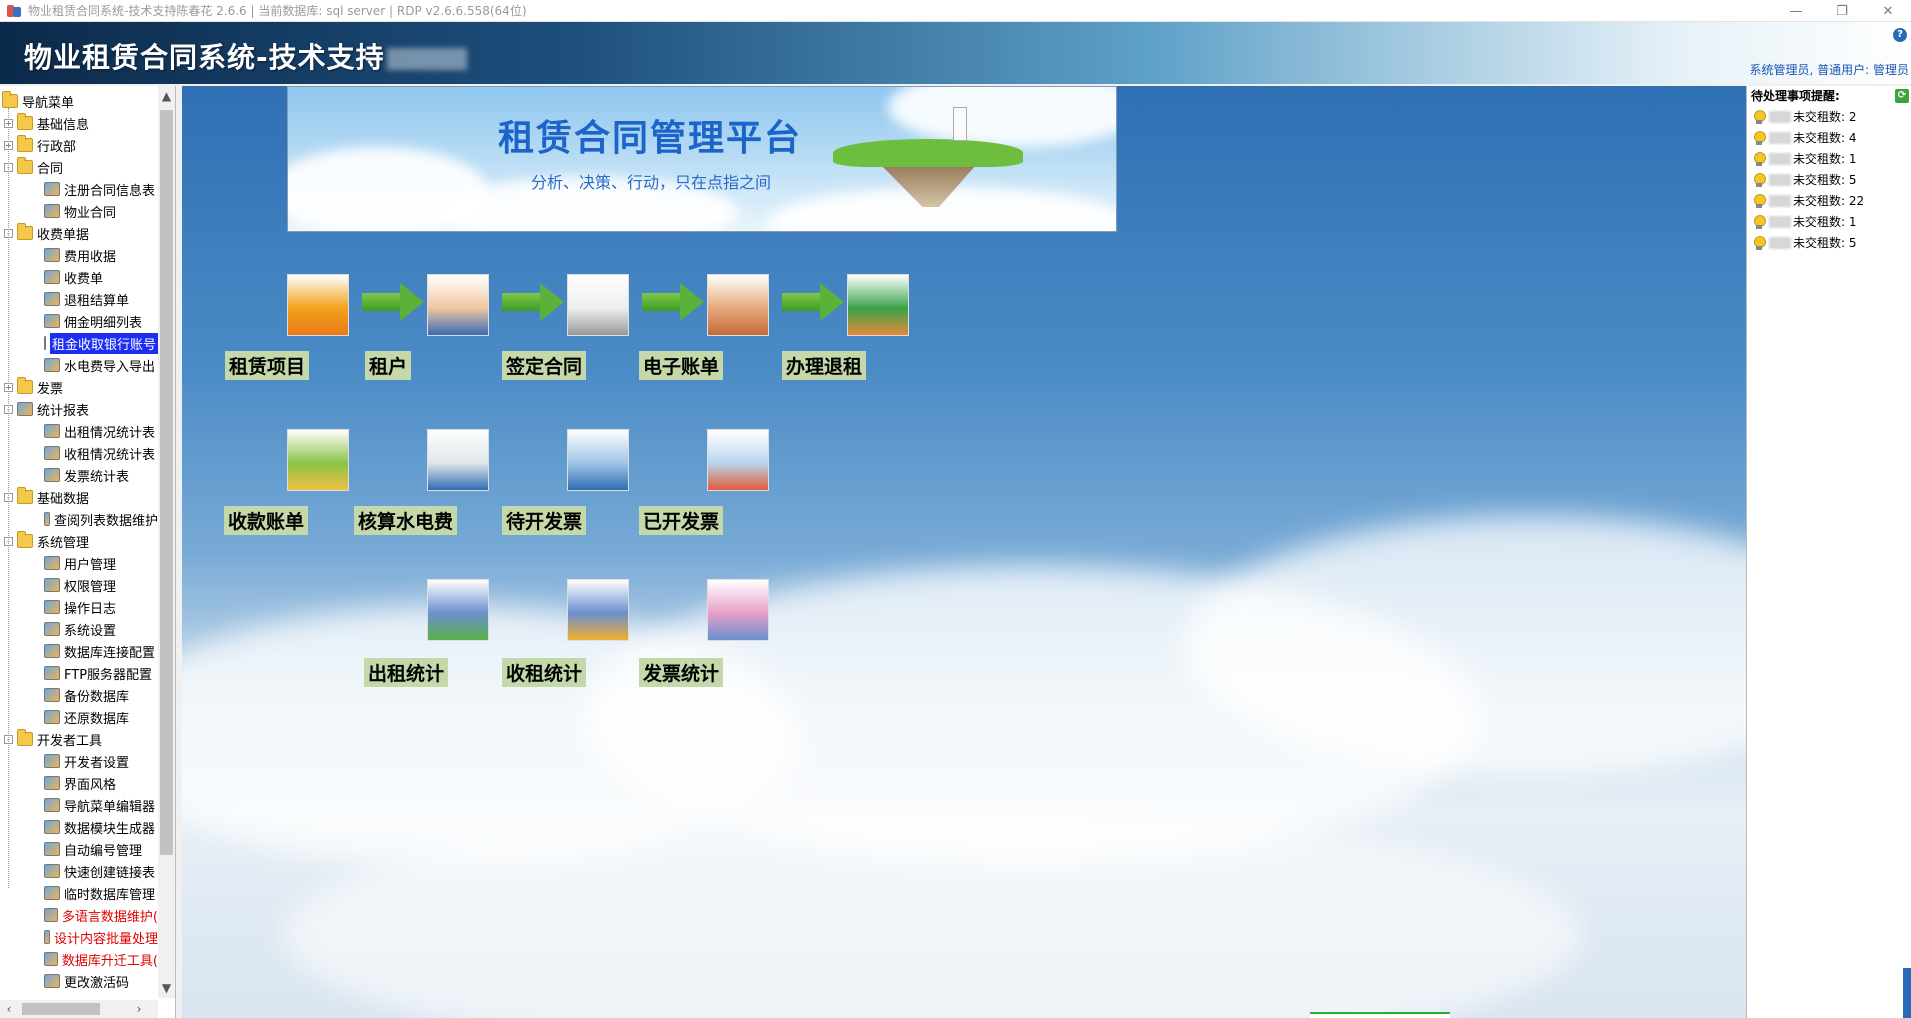 This screenshot has height=1018, width=1911. What do you see at coordinates (79, 123) in the screenshot?
I see `nav-item: + 基础信息` at bounding box center [79, 123].